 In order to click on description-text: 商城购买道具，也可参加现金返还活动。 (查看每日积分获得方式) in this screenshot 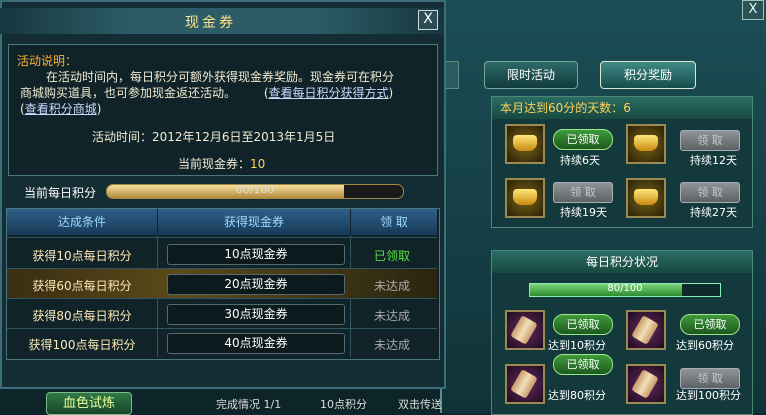, I will do `click(207, 93)`.